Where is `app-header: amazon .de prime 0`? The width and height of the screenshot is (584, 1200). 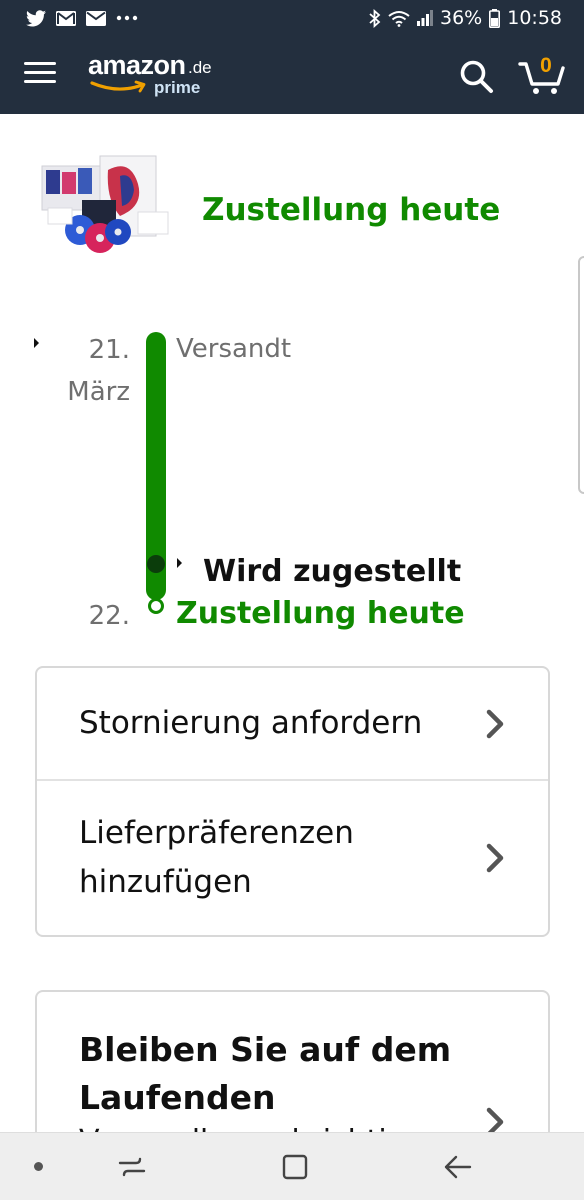 app-header: amazon .de prime 0 is located at coordinates (292, 75).